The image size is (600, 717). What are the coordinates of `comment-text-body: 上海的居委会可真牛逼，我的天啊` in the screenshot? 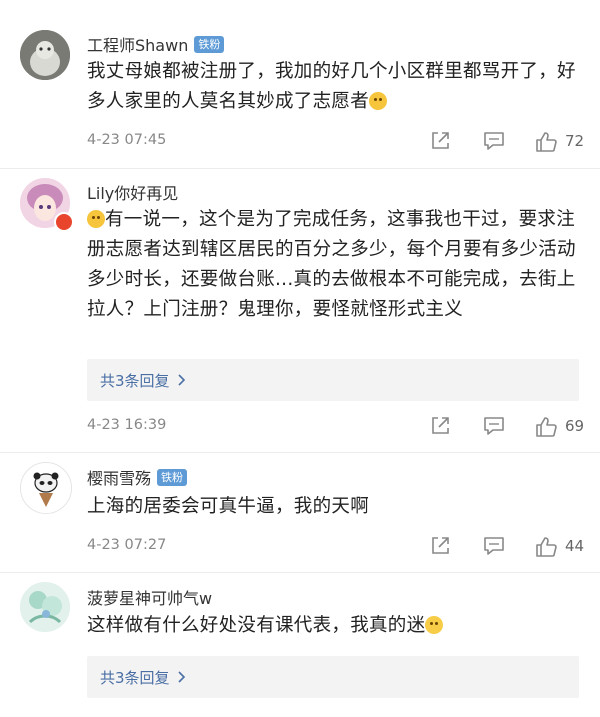 It's located at (228, 506).